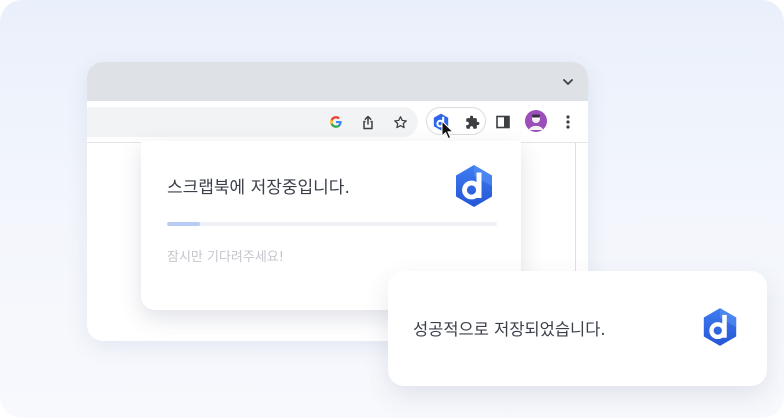  What do you see at coordinates (337, 81) in the screenshot?
I see `tab-strip` at bounding box center [337, 81].